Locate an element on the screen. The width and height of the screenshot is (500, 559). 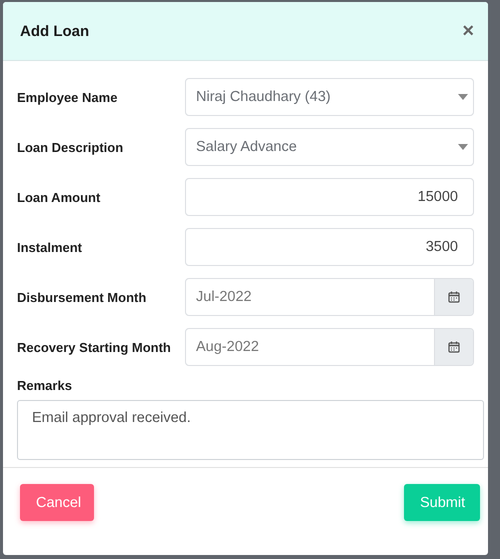
cancel-button: Cancel is located at coordinates (57, 502).